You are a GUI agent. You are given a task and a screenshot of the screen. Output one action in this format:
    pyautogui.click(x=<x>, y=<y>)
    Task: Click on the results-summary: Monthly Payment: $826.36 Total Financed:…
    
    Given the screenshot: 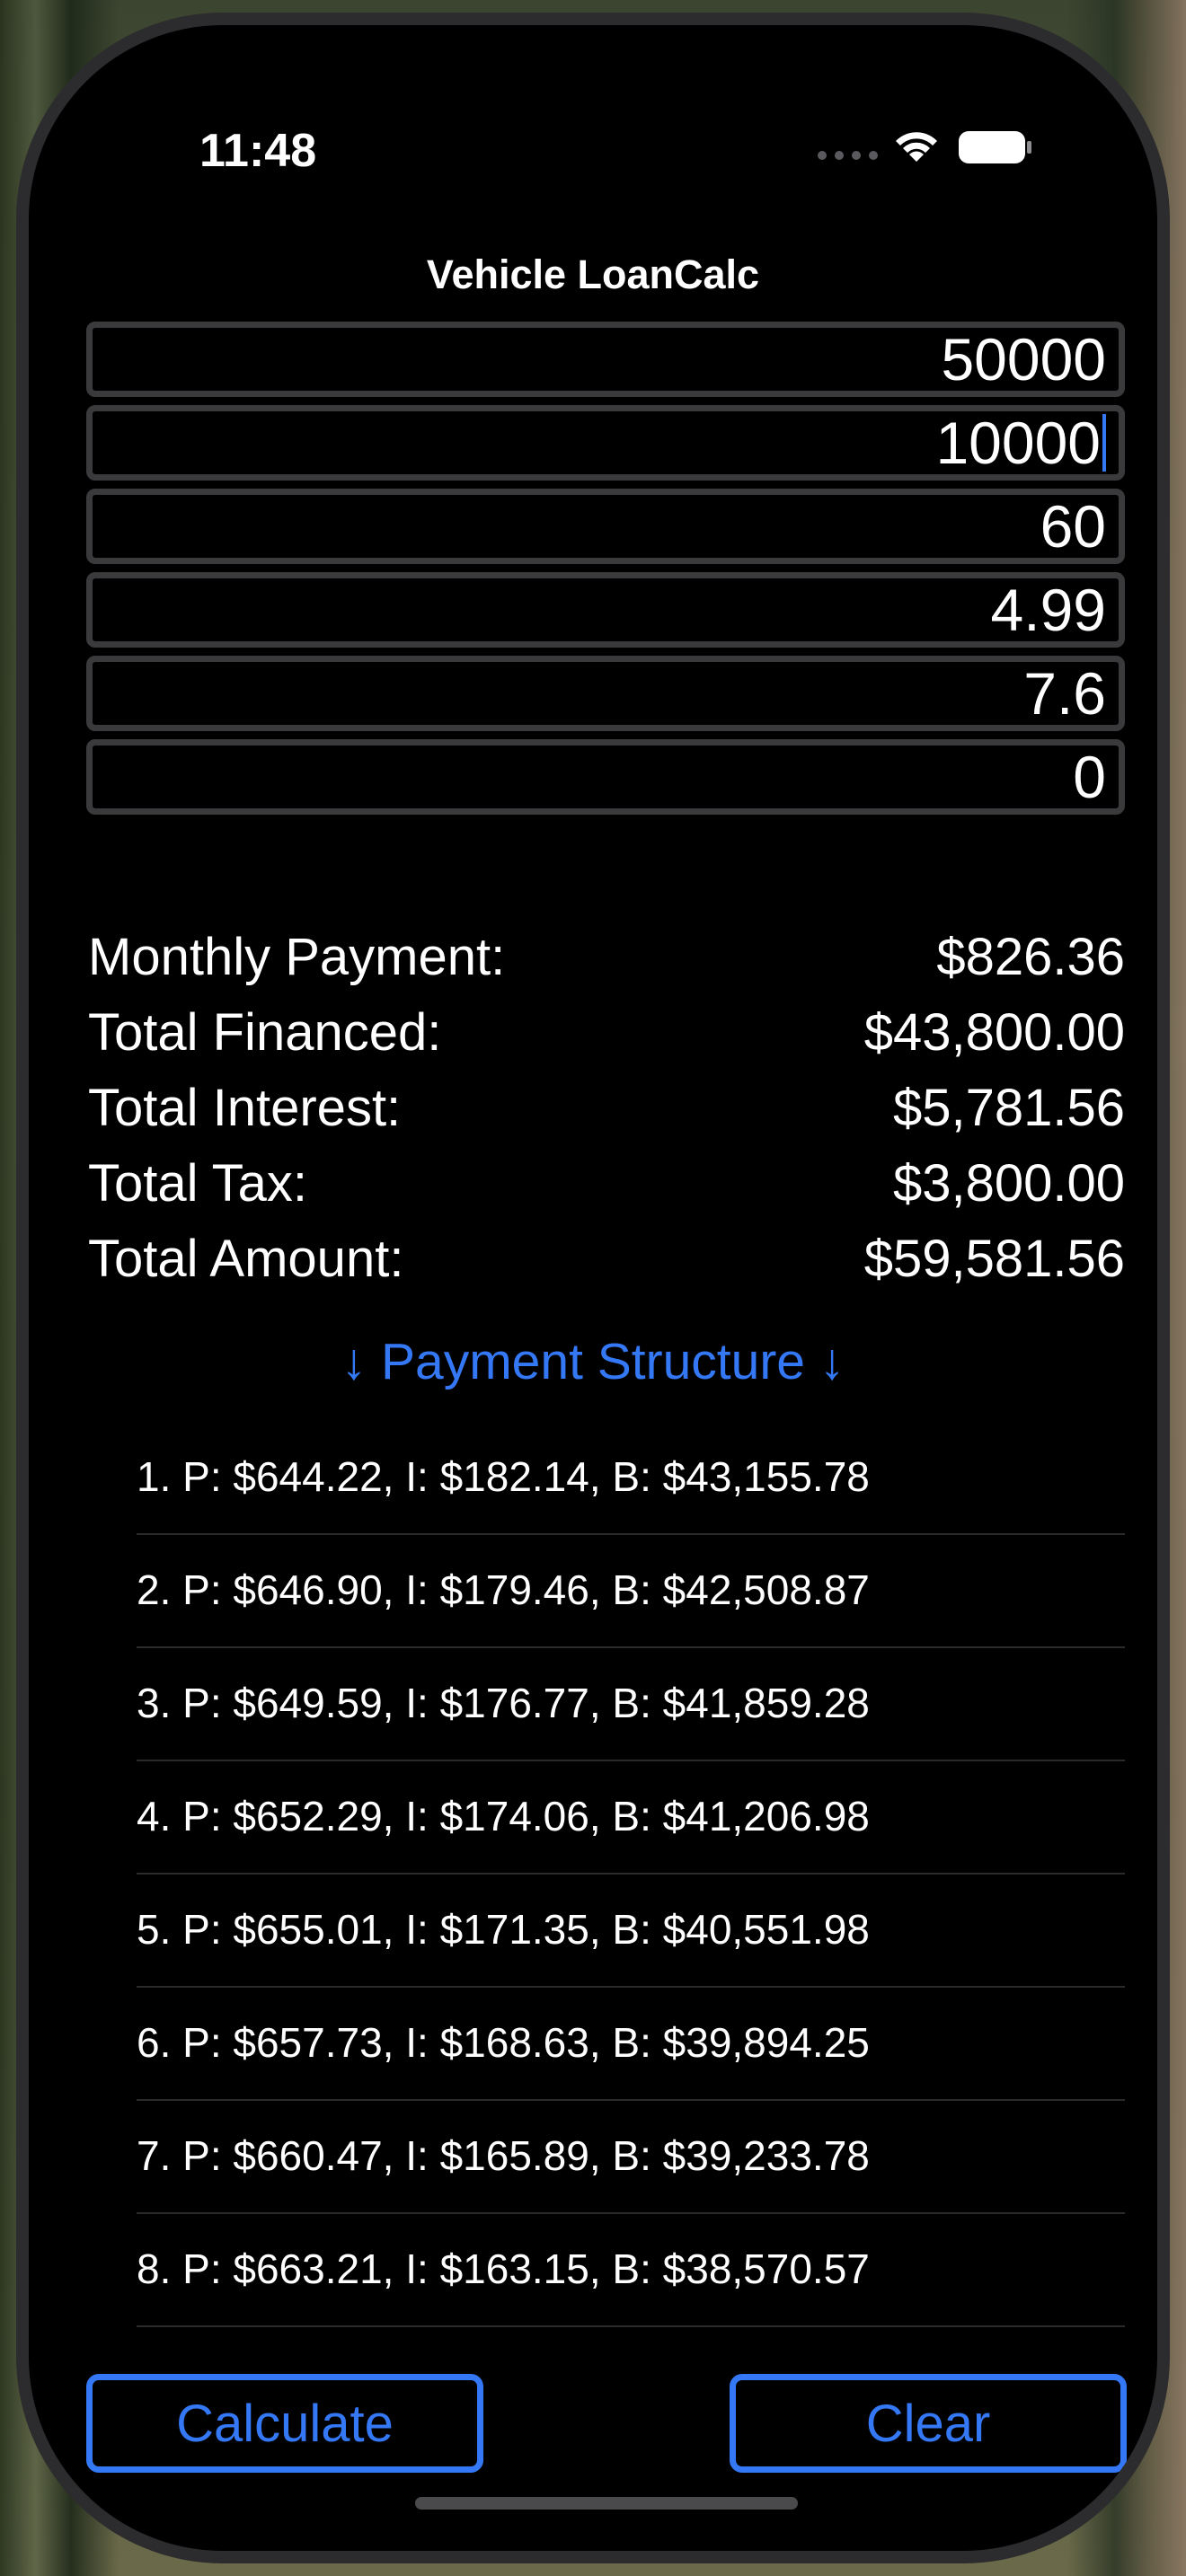 What is the action you would take?
    pyautogui.click(x=606, y=1107)
    